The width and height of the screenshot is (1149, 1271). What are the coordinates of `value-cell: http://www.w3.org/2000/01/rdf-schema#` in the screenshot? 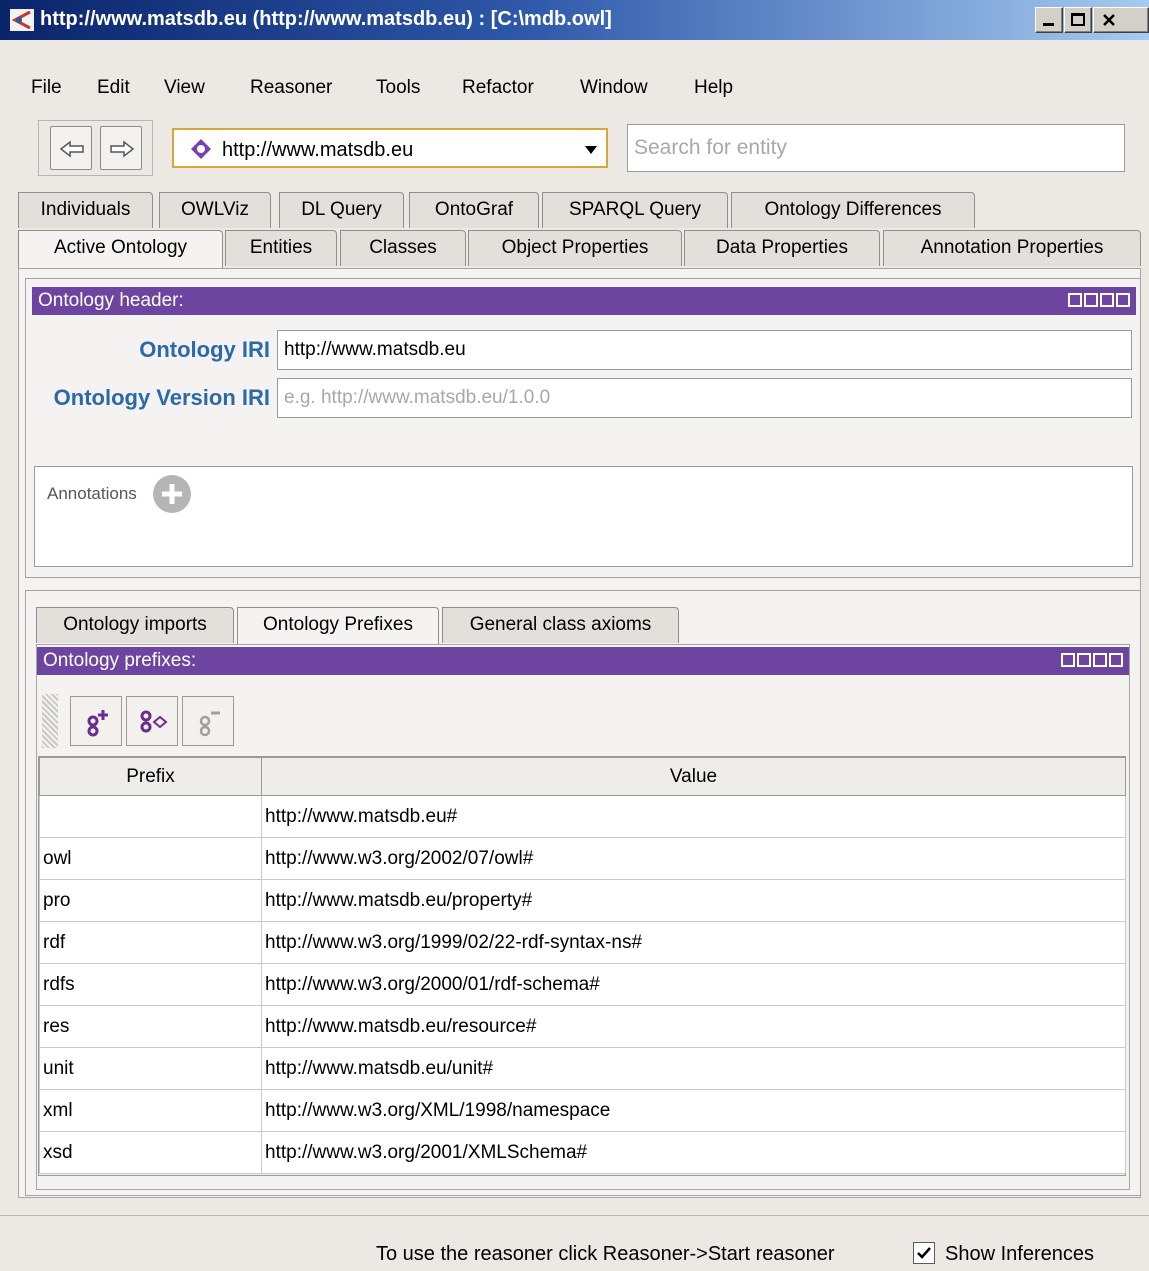 It's located at (693, 984).